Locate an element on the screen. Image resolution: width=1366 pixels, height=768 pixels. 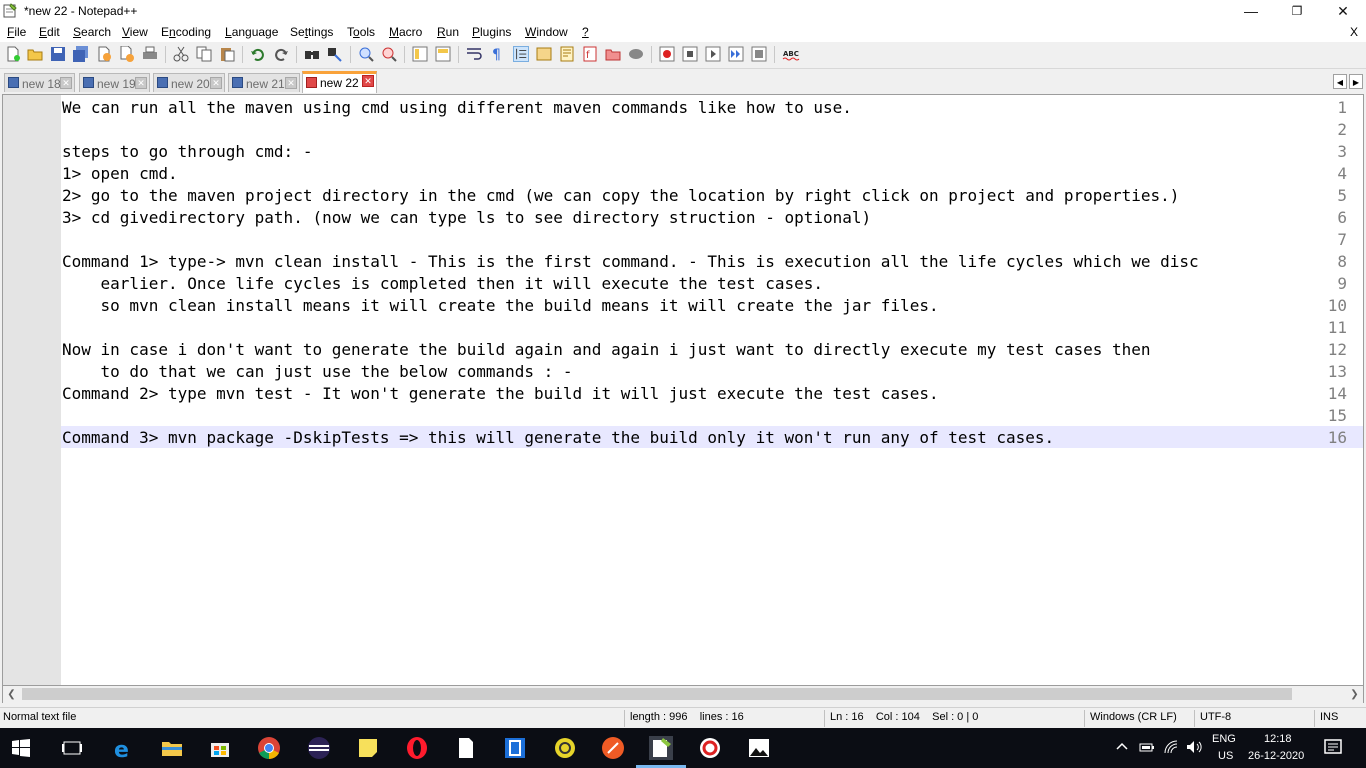
sync-vertical-icon is located at coordinates (420, 54).